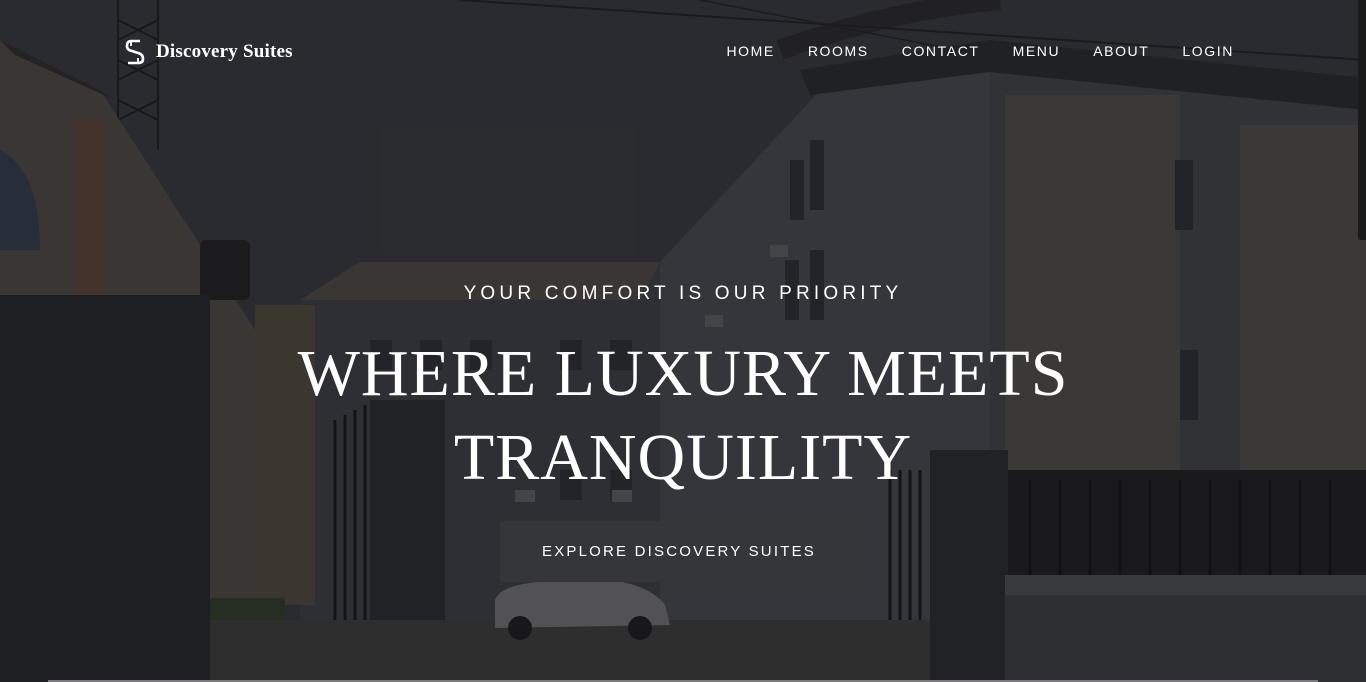 This screenshot has height=682, width=1366. I want to click on s-monogram-icon, so click(135, 52).